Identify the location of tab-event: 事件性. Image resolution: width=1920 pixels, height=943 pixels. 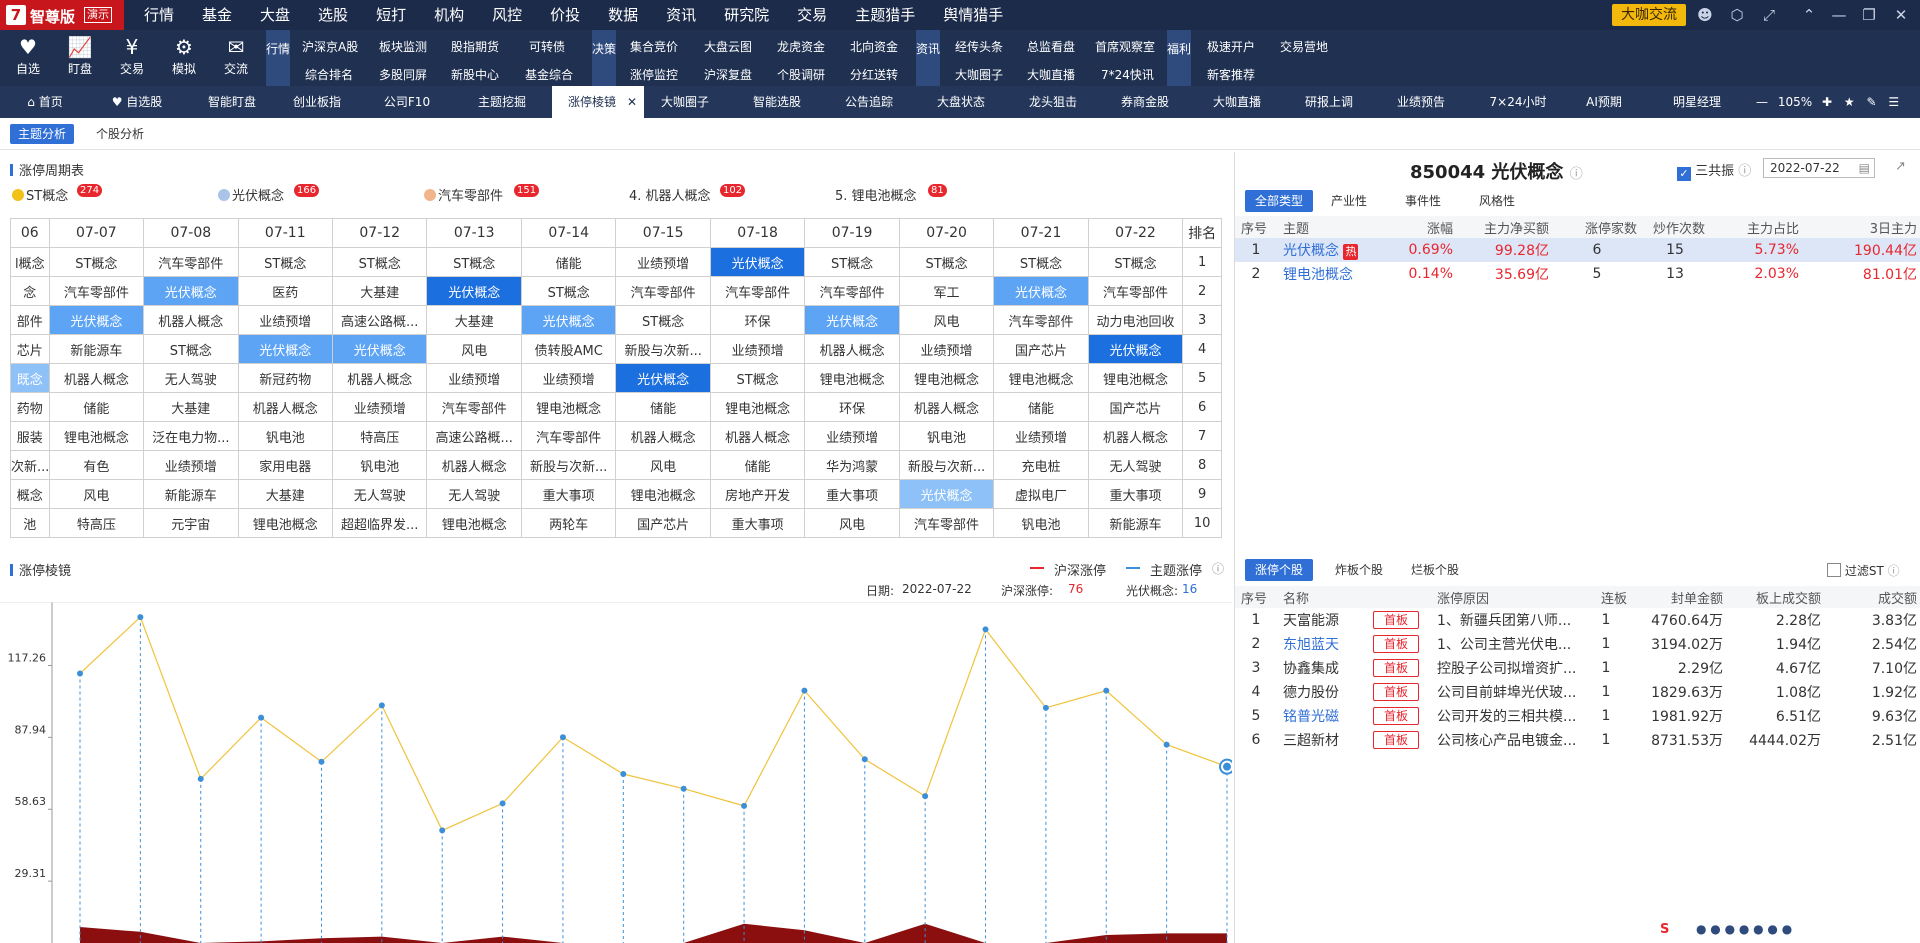
(1423, 201).